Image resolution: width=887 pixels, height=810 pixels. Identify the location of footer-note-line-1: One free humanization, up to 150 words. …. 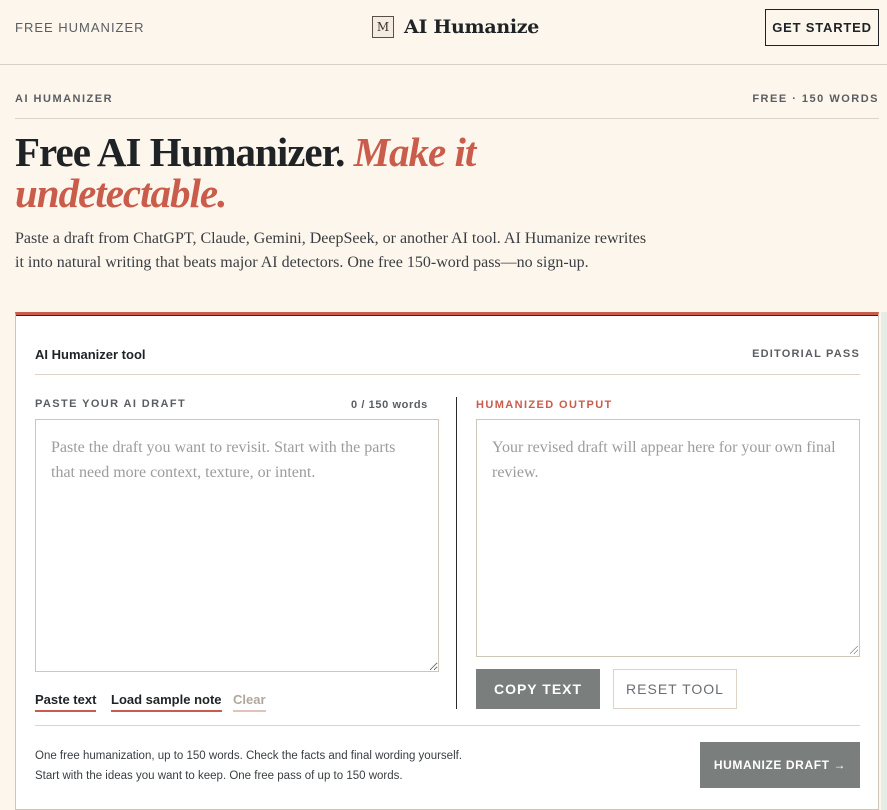
(249, 756).